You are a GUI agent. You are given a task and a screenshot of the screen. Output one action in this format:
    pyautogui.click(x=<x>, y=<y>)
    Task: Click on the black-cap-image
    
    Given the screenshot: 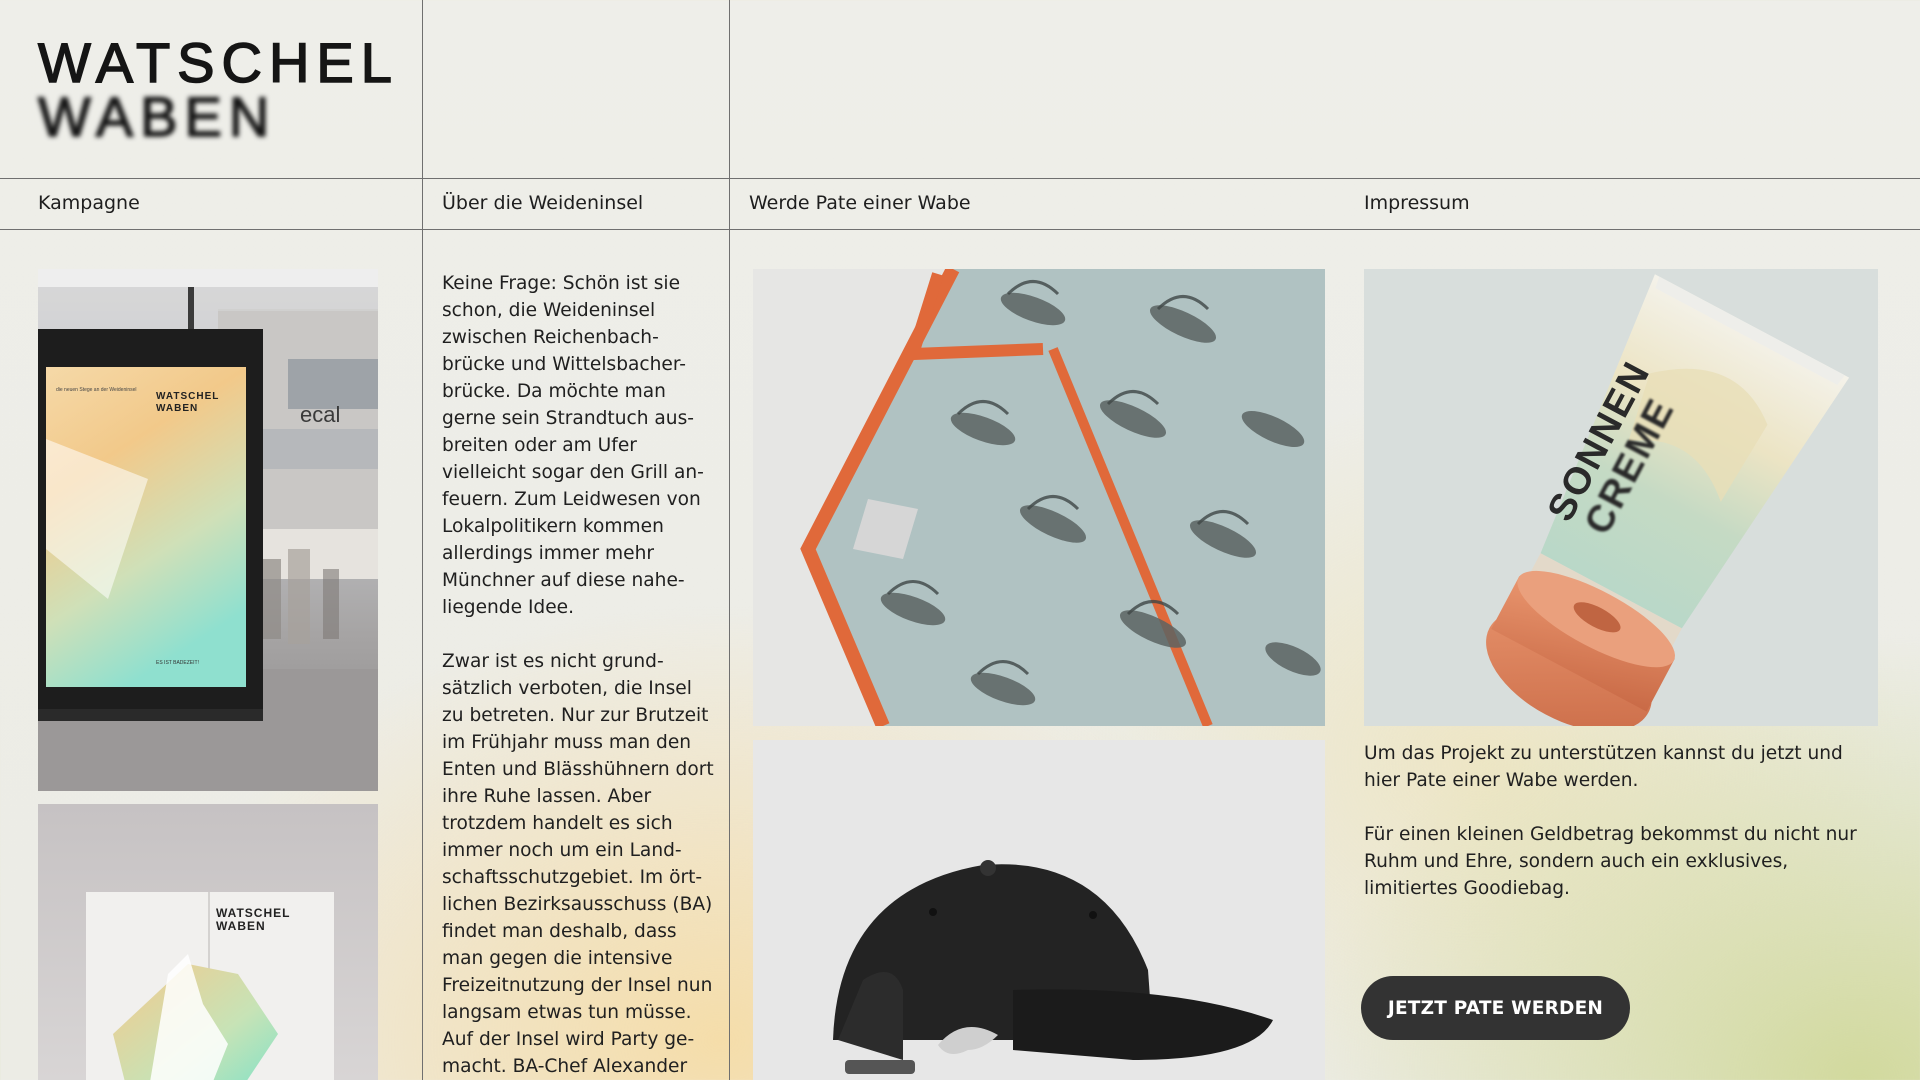 What is the action you would take?
    pyautogui.click(x=1039, y=910)
    